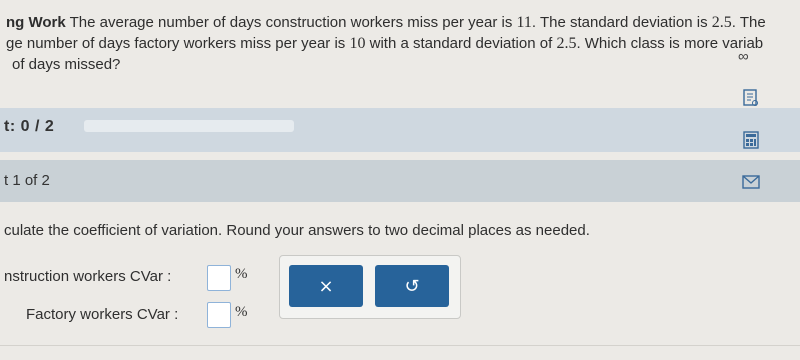 The height and width of the screenshot is (360, 800). Describe the element at coordinates (88, 276) in the screenshot. I see `construction-cvar-label: nstruction workers CVar :` at that location.